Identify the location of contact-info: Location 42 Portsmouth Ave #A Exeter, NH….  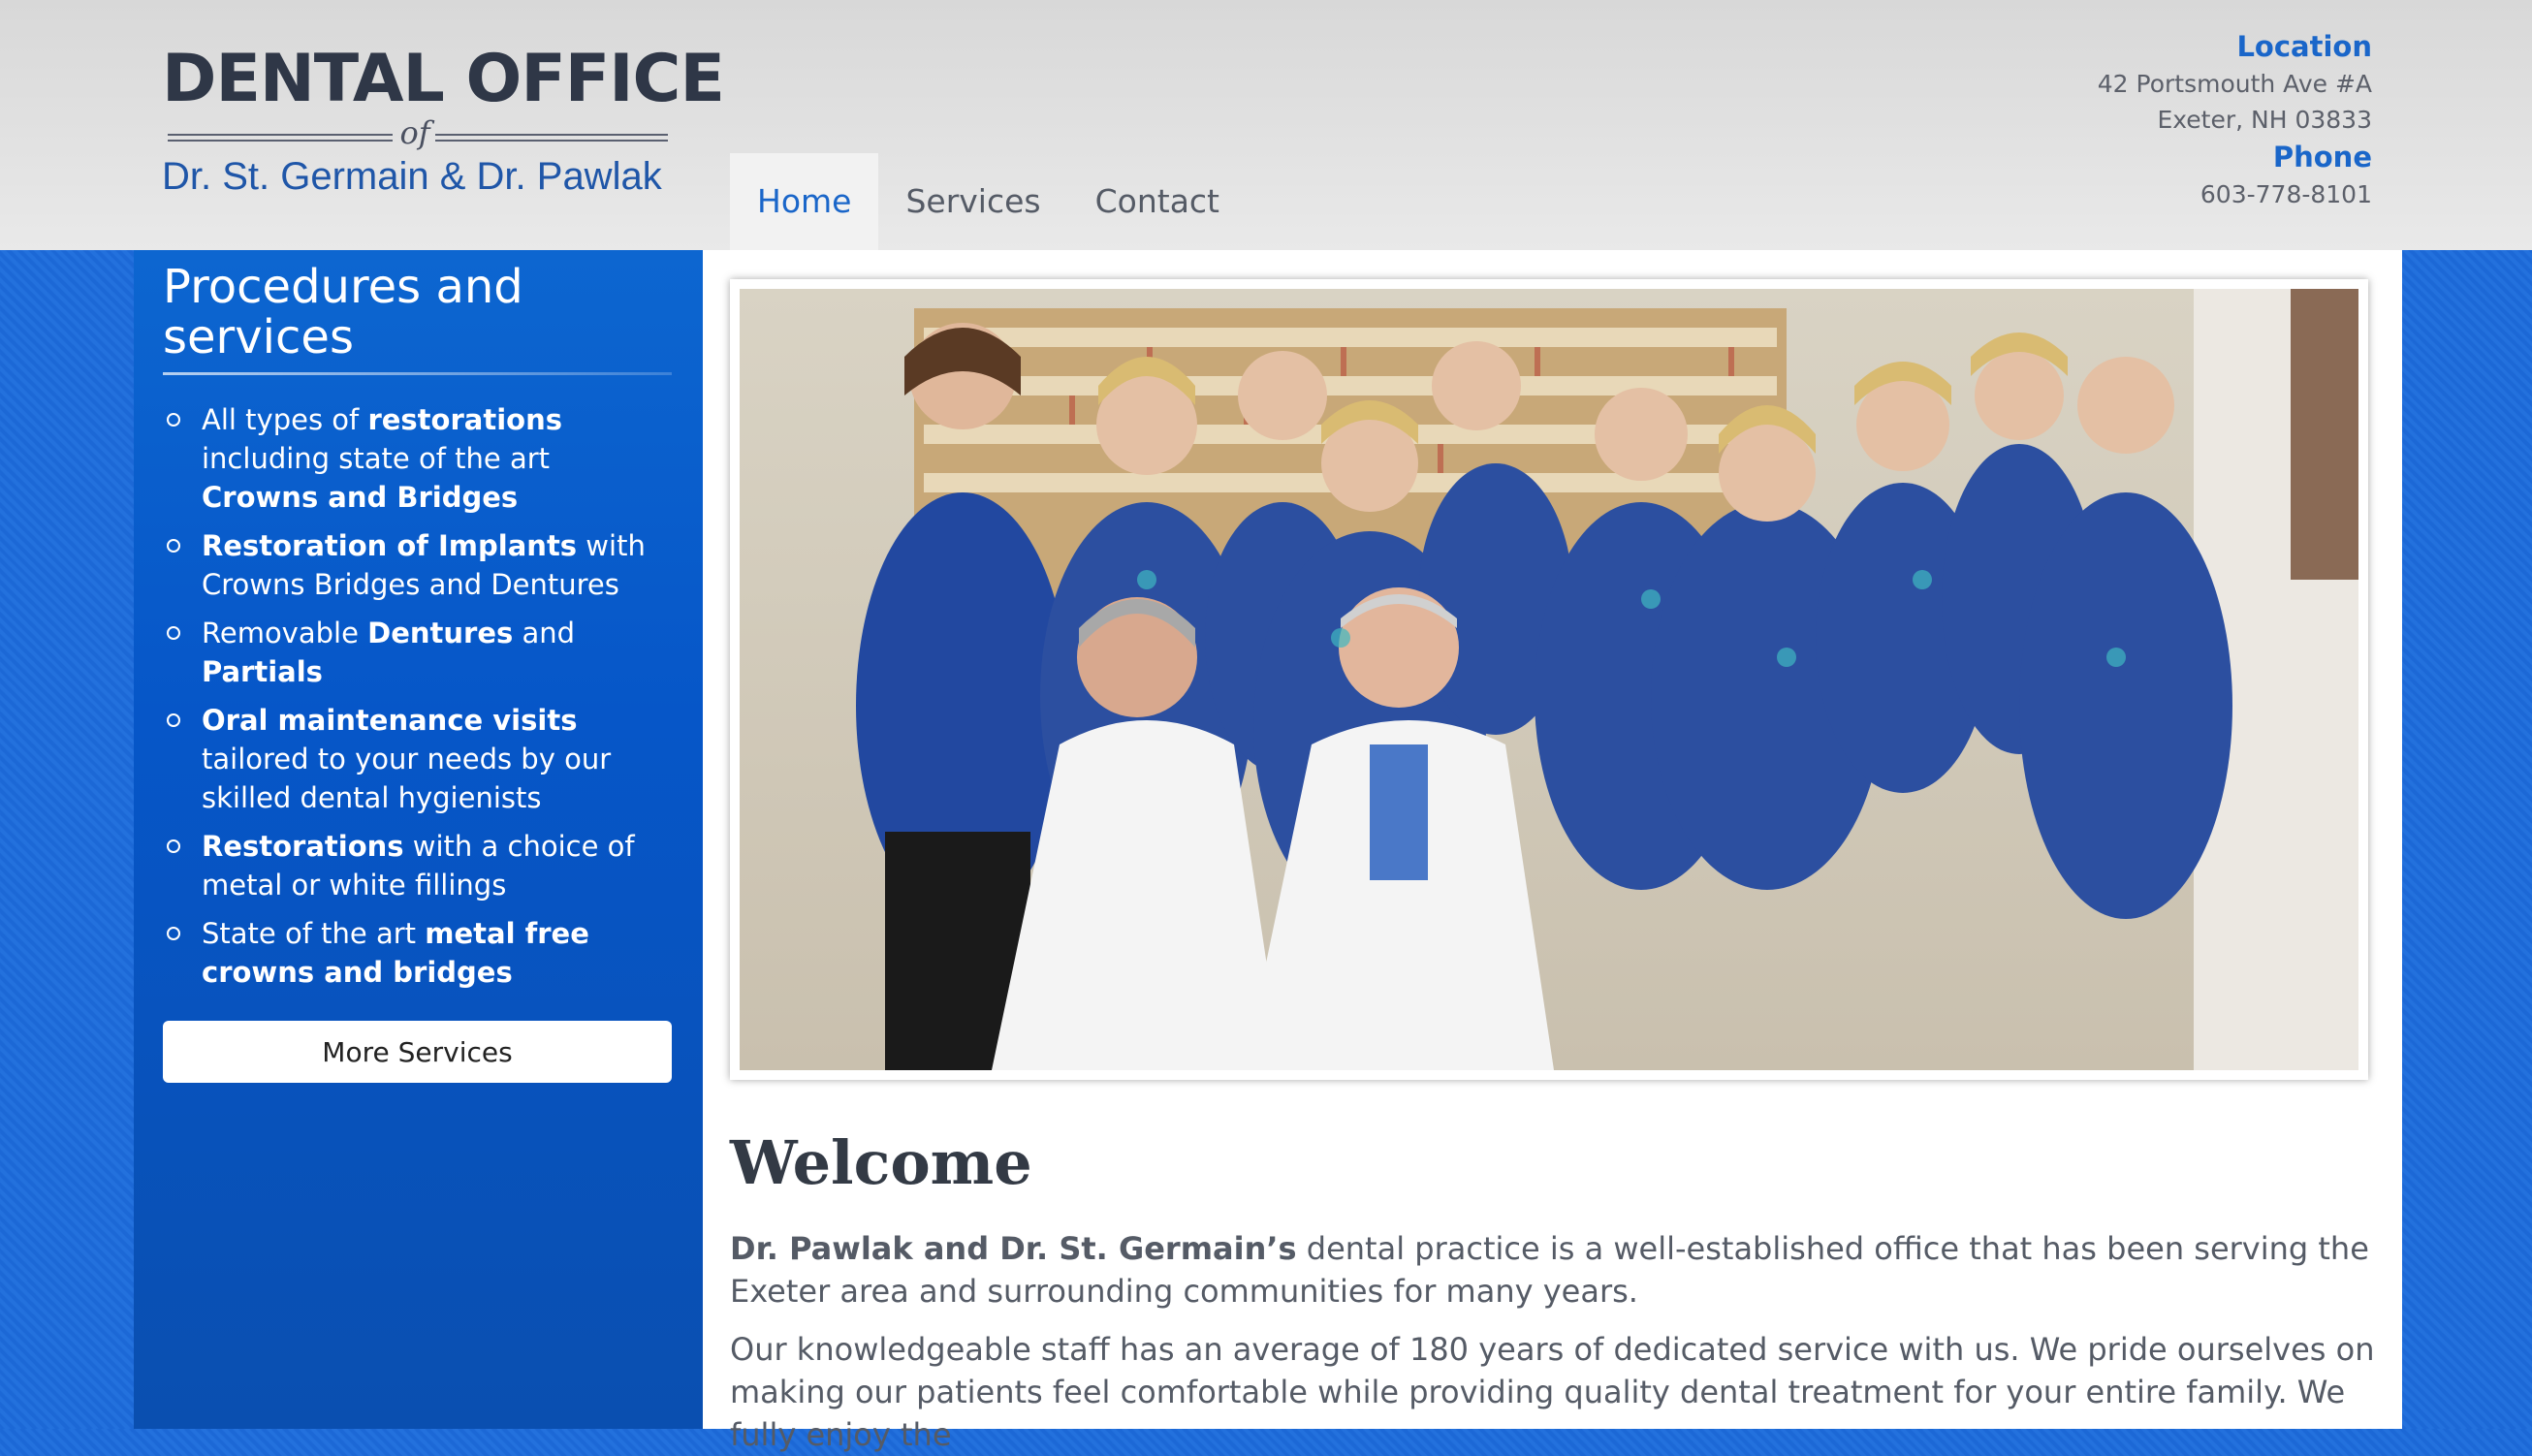
(2235, 120).